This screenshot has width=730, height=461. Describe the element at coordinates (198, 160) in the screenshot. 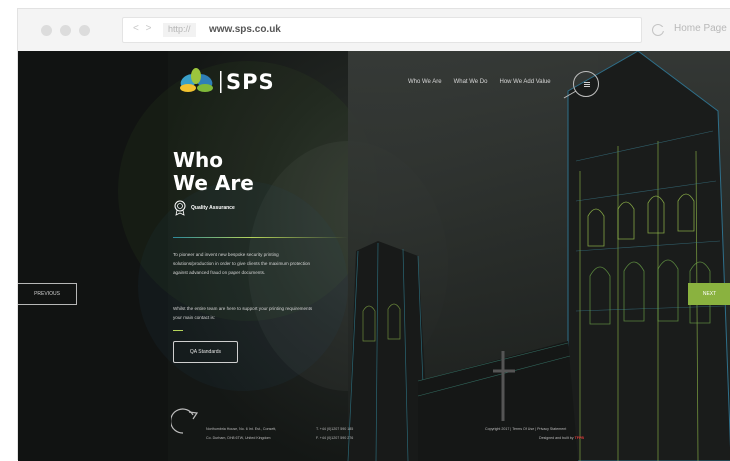

I see `title-line-1: Who` at that location.